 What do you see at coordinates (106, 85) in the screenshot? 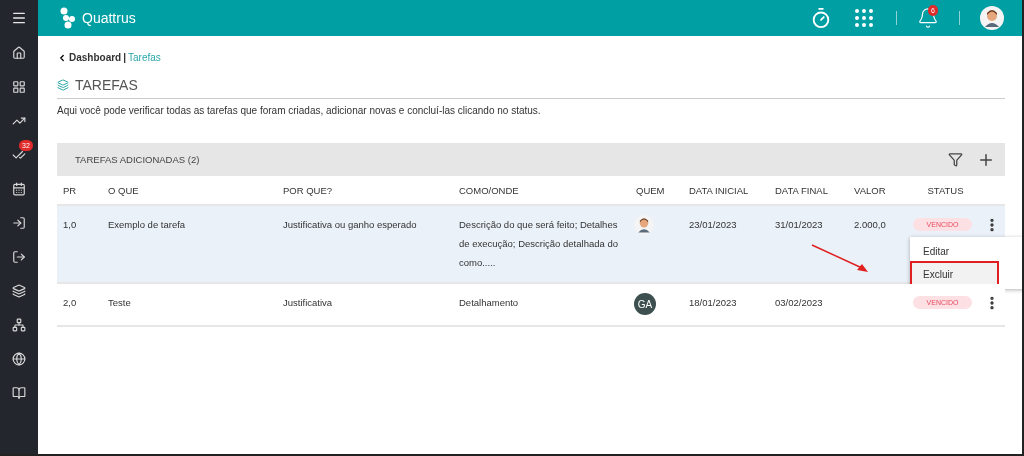
I see `page-title: TAREFAS` at bounding box center [106, 85].